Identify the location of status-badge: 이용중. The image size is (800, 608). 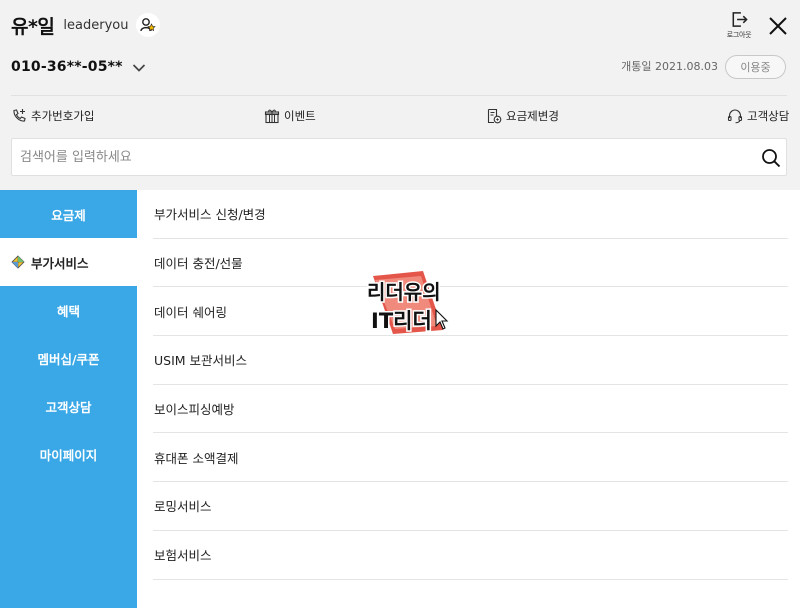
(755, 67).